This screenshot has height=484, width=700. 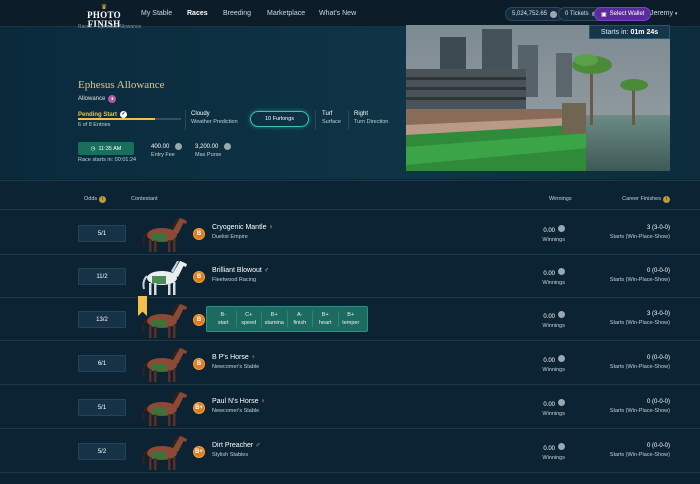 I want to click on race-starts-timer: Race starts in: 00:01:24, so click(x=107, y=160).